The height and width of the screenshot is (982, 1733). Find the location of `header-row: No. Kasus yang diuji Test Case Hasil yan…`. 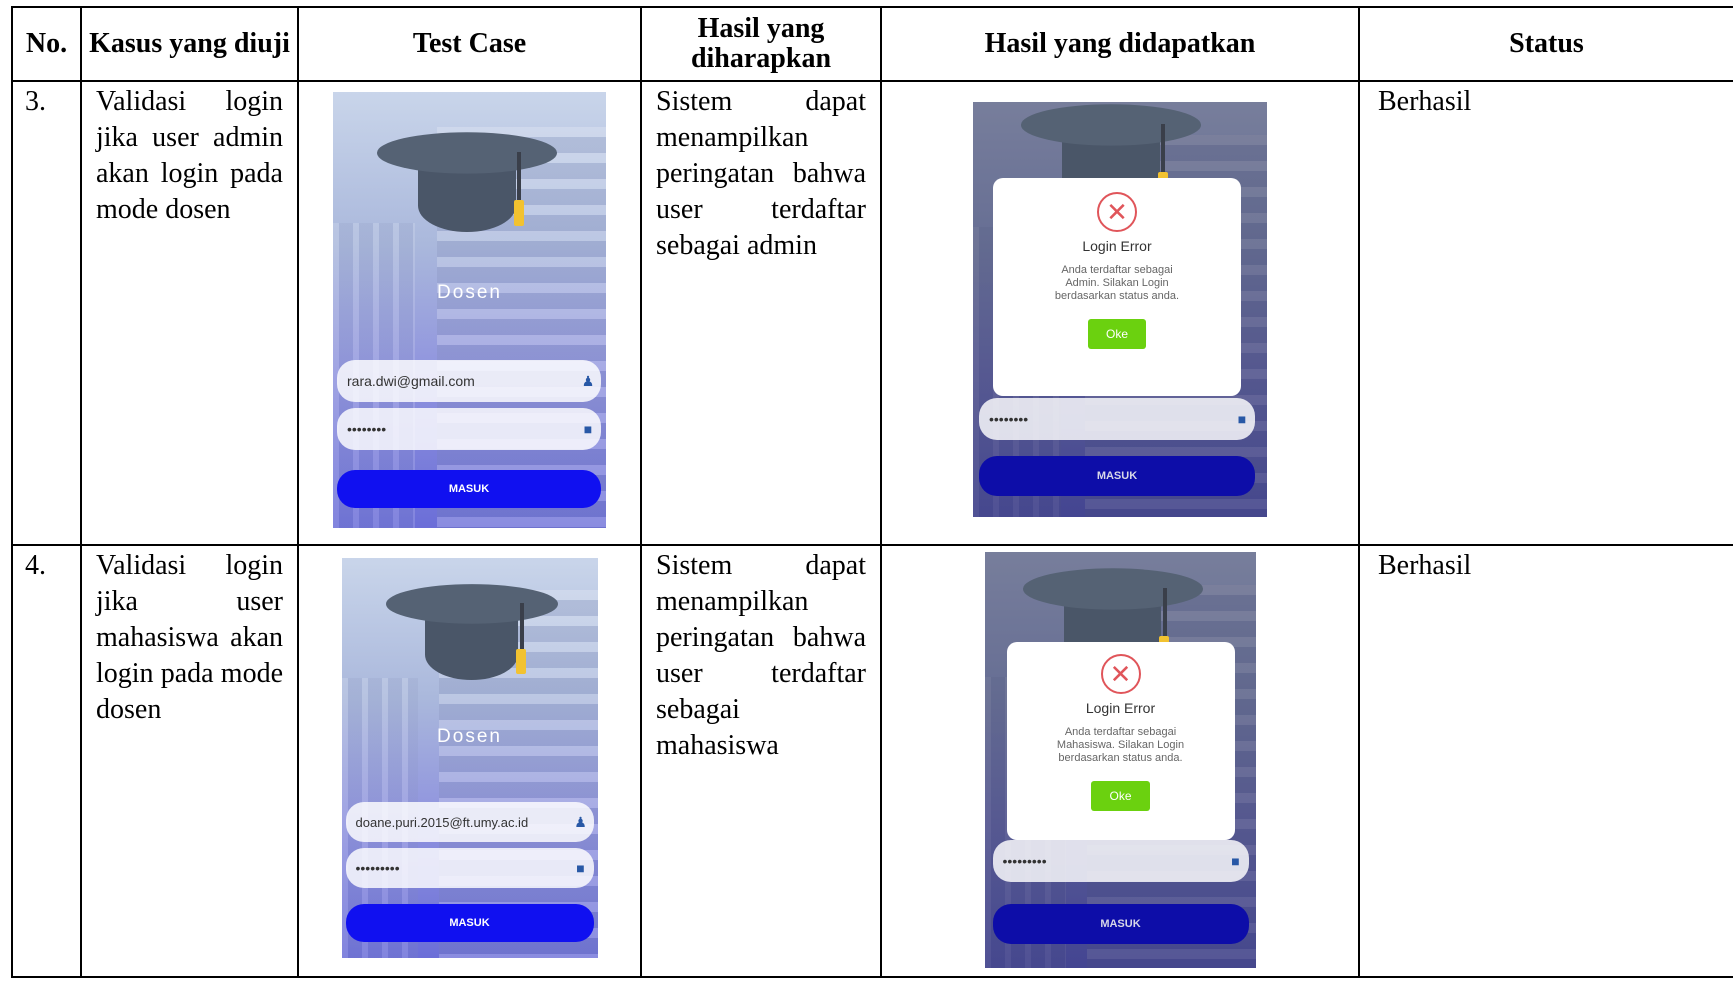

header-row: No. Kasus yang diuji Test Case Hasil yan… is located at coordinates (872, 44).